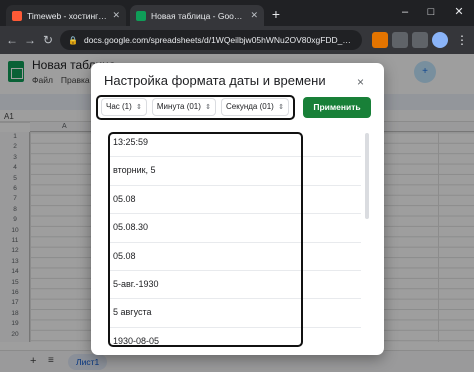 This screenshot has width=474, height=372. I want to click on back-button: ←, so click(12, 40).